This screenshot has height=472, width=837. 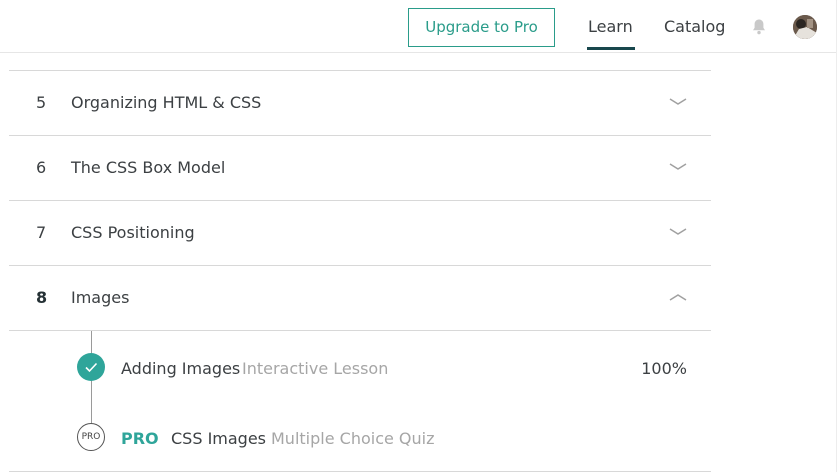 I want to click on lesson-adding-images: Adding Images Interactive Lesson 100%, so click(x=360, y=367).